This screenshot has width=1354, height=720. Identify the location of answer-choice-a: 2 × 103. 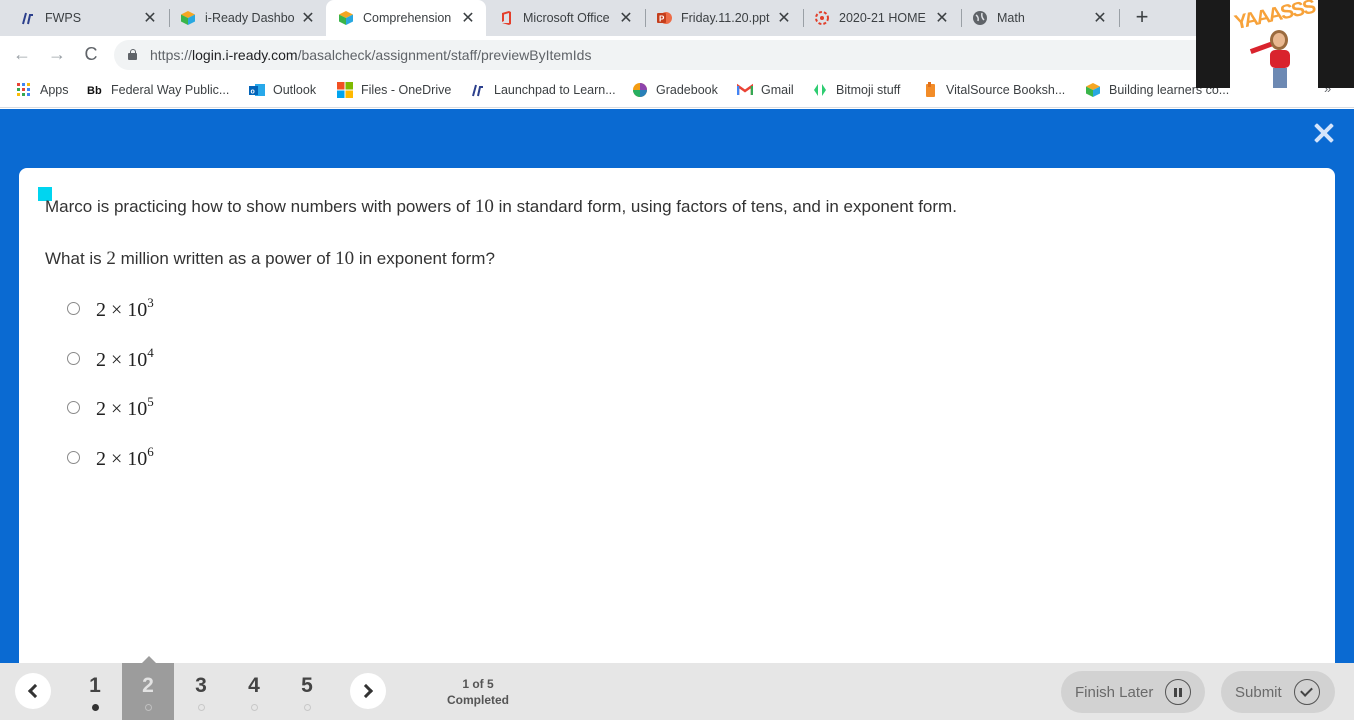
(110, 308).